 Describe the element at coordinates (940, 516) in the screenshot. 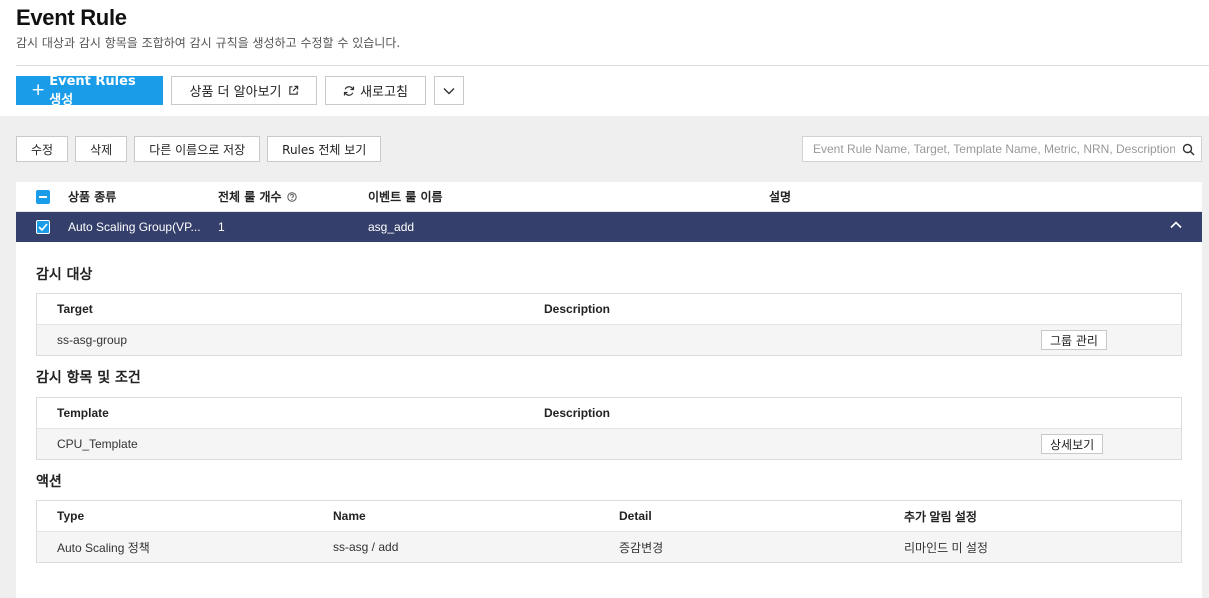

I see `actions-header-extra: 추가 알림 설정` at that location.